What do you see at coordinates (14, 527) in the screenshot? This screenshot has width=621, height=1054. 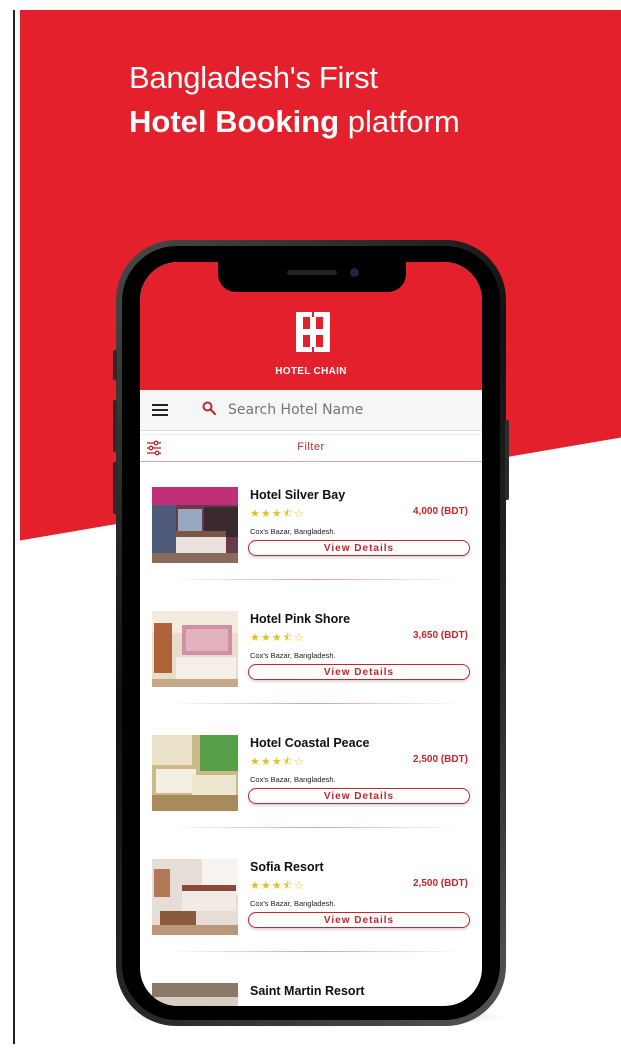 I see `left-border-line` at bounding box center [14, 527].